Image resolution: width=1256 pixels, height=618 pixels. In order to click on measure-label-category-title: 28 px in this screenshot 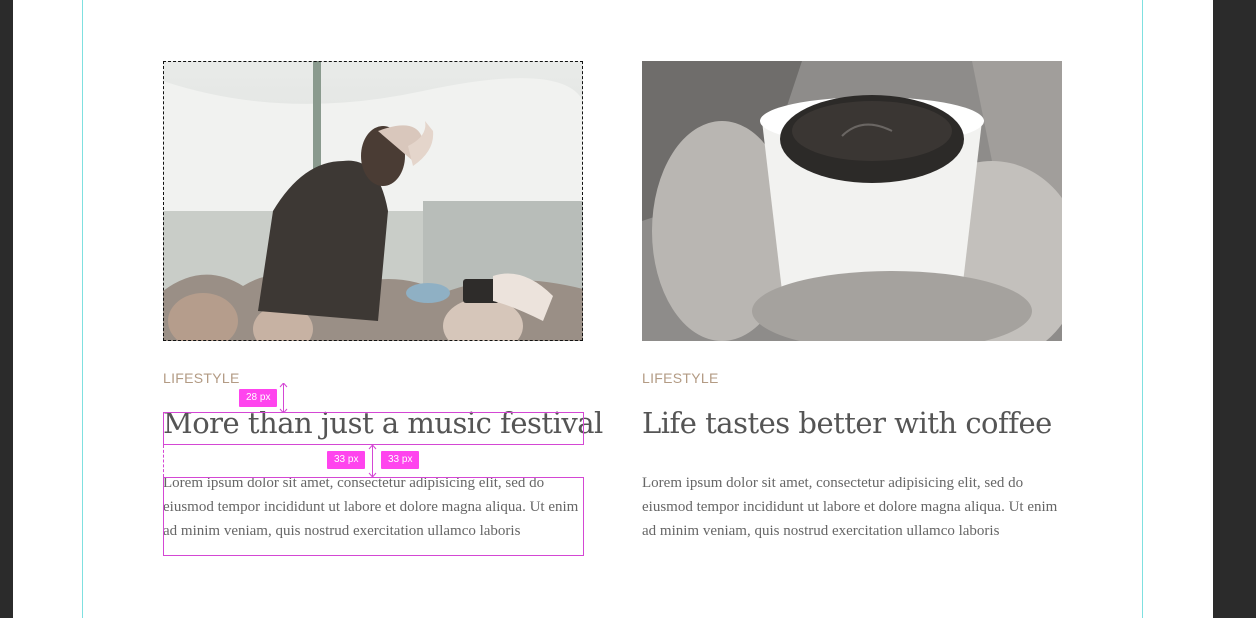, I will do `click(258, 398)`.